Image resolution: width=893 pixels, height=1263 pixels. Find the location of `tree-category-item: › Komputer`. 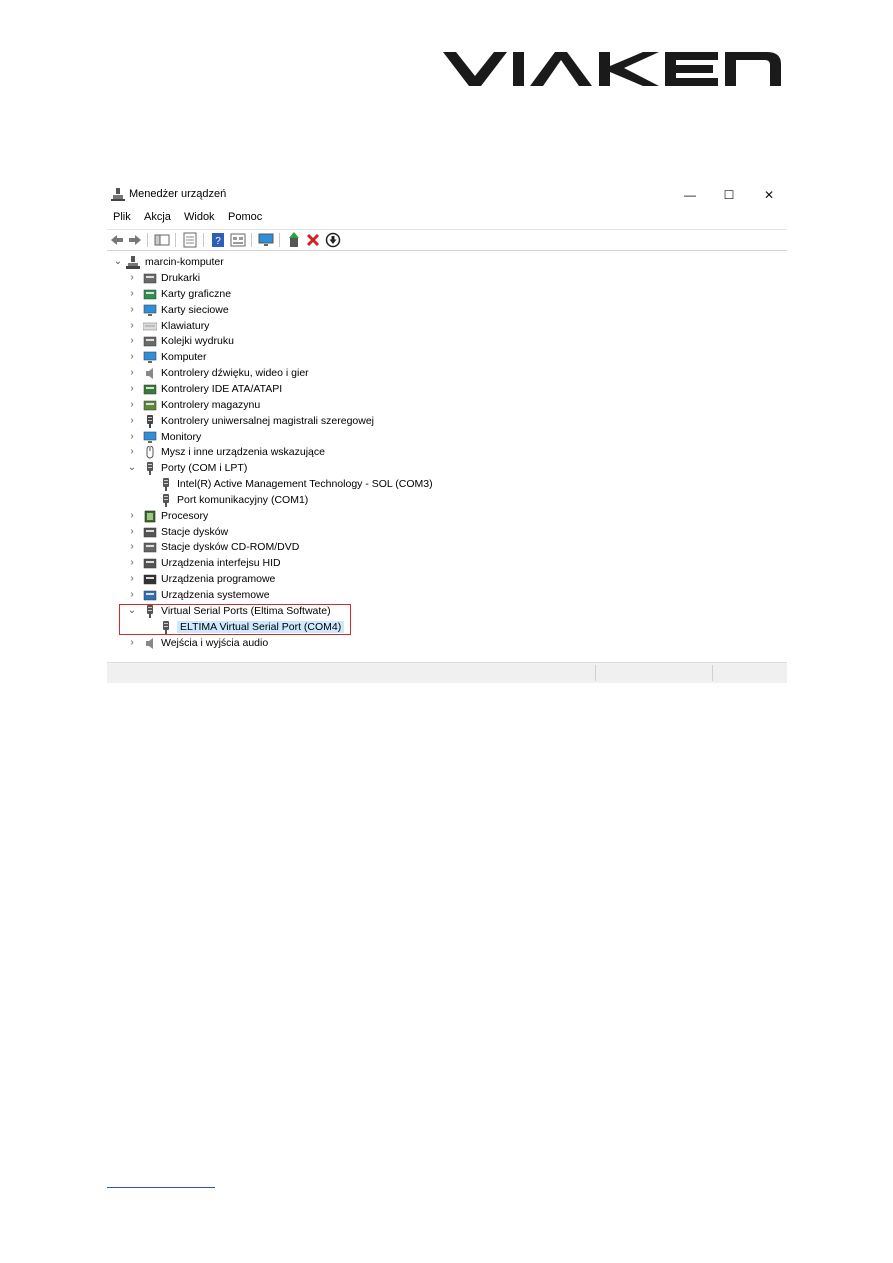

tree-category-item: › Komputer is located at coordinates (447, 358).